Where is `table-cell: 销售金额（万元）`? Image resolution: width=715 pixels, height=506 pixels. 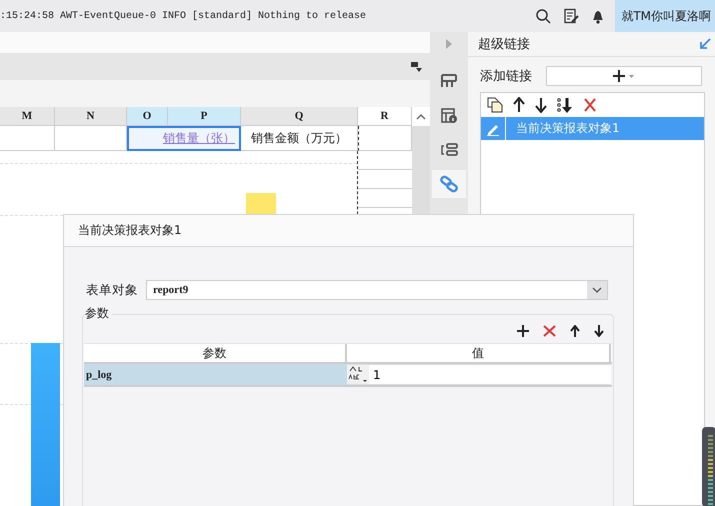 table-cell: 销售金额（万元） is located at coordinates (299, 138).